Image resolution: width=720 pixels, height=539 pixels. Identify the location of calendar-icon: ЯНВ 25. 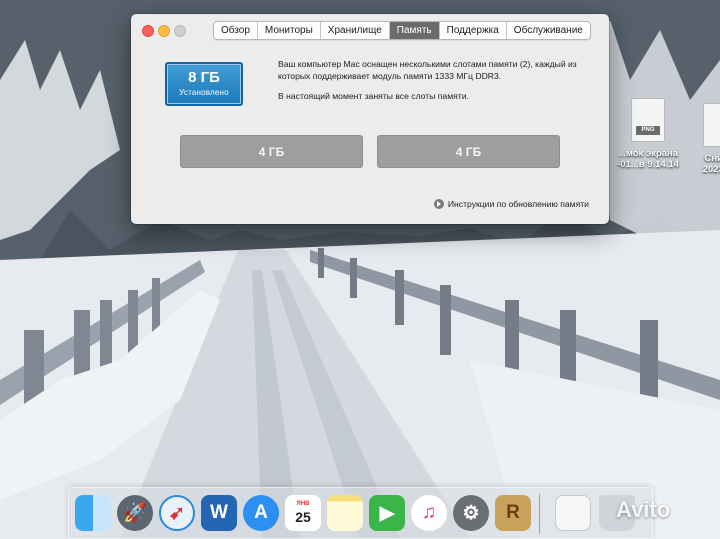
(303, 513).